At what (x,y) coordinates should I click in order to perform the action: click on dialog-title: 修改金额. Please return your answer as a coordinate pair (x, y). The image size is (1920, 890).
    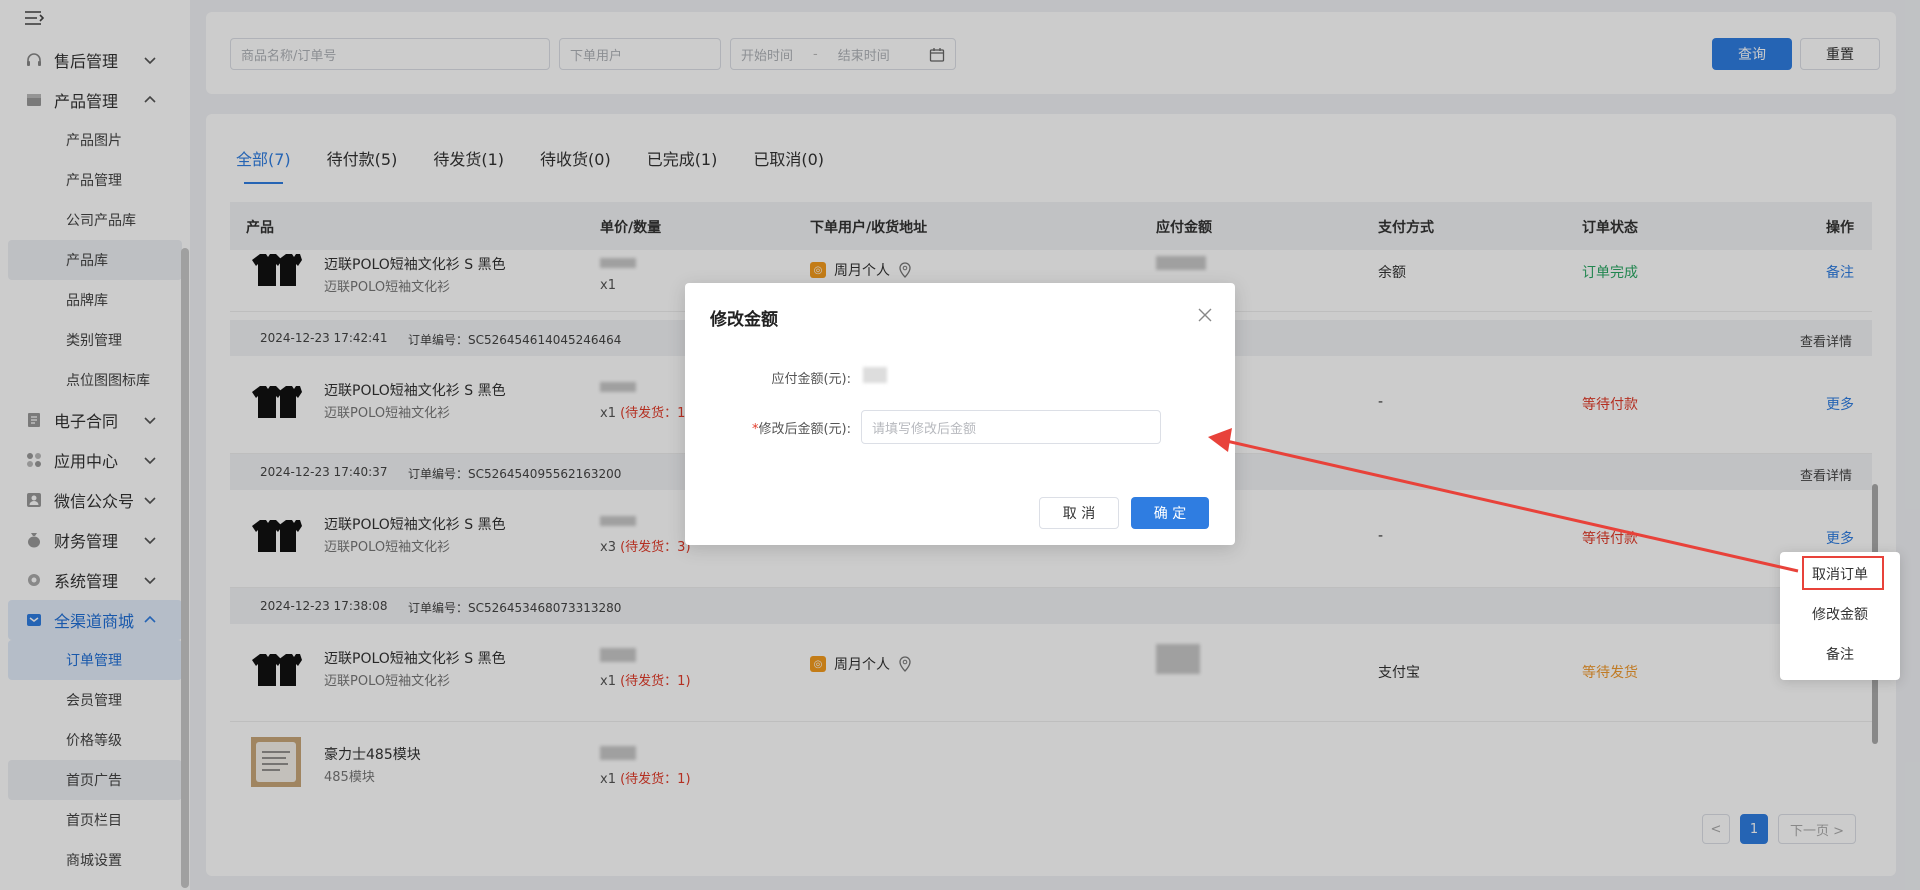
    Looking at the image, I should click on (744, 320).